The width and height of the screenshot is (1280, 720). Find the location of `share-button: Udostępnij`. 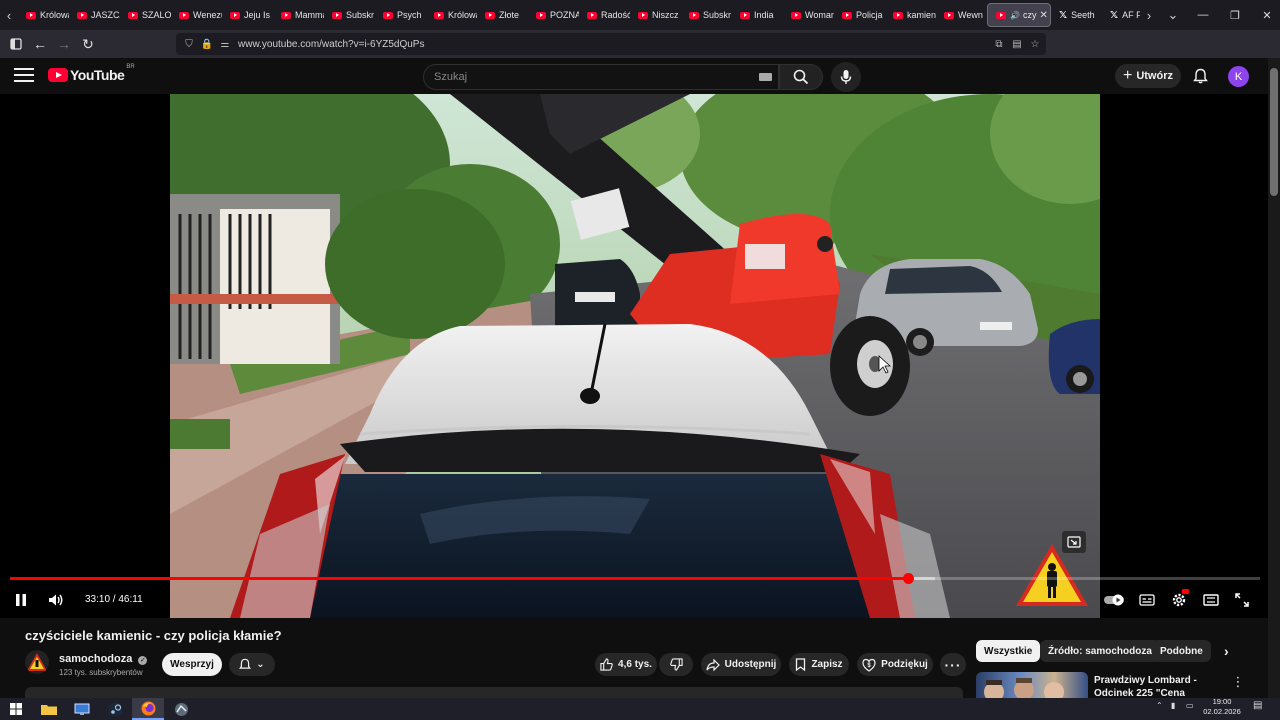

share-button: Udostępnij is located at coordinates (741, 664).